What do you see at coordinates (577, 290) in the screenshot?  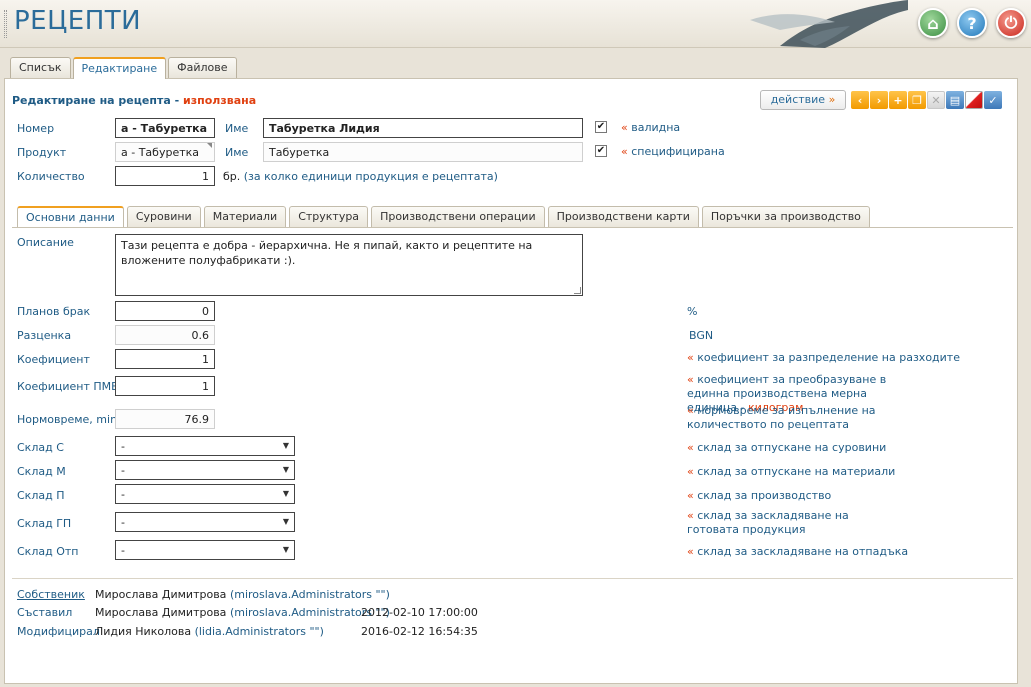 I see `resize-handle-icon` at bounding box center [577, 290].